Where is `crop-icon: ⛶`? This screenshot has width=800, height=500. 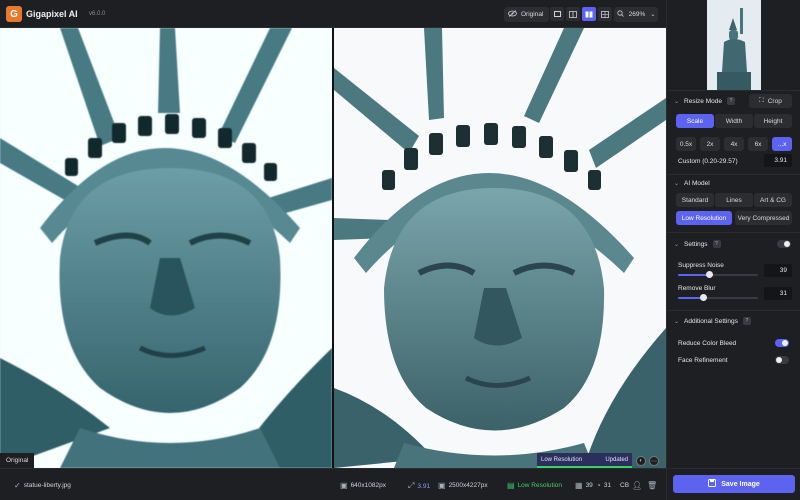
crop-icon: ⛶ is located at coordinates (761, 100).